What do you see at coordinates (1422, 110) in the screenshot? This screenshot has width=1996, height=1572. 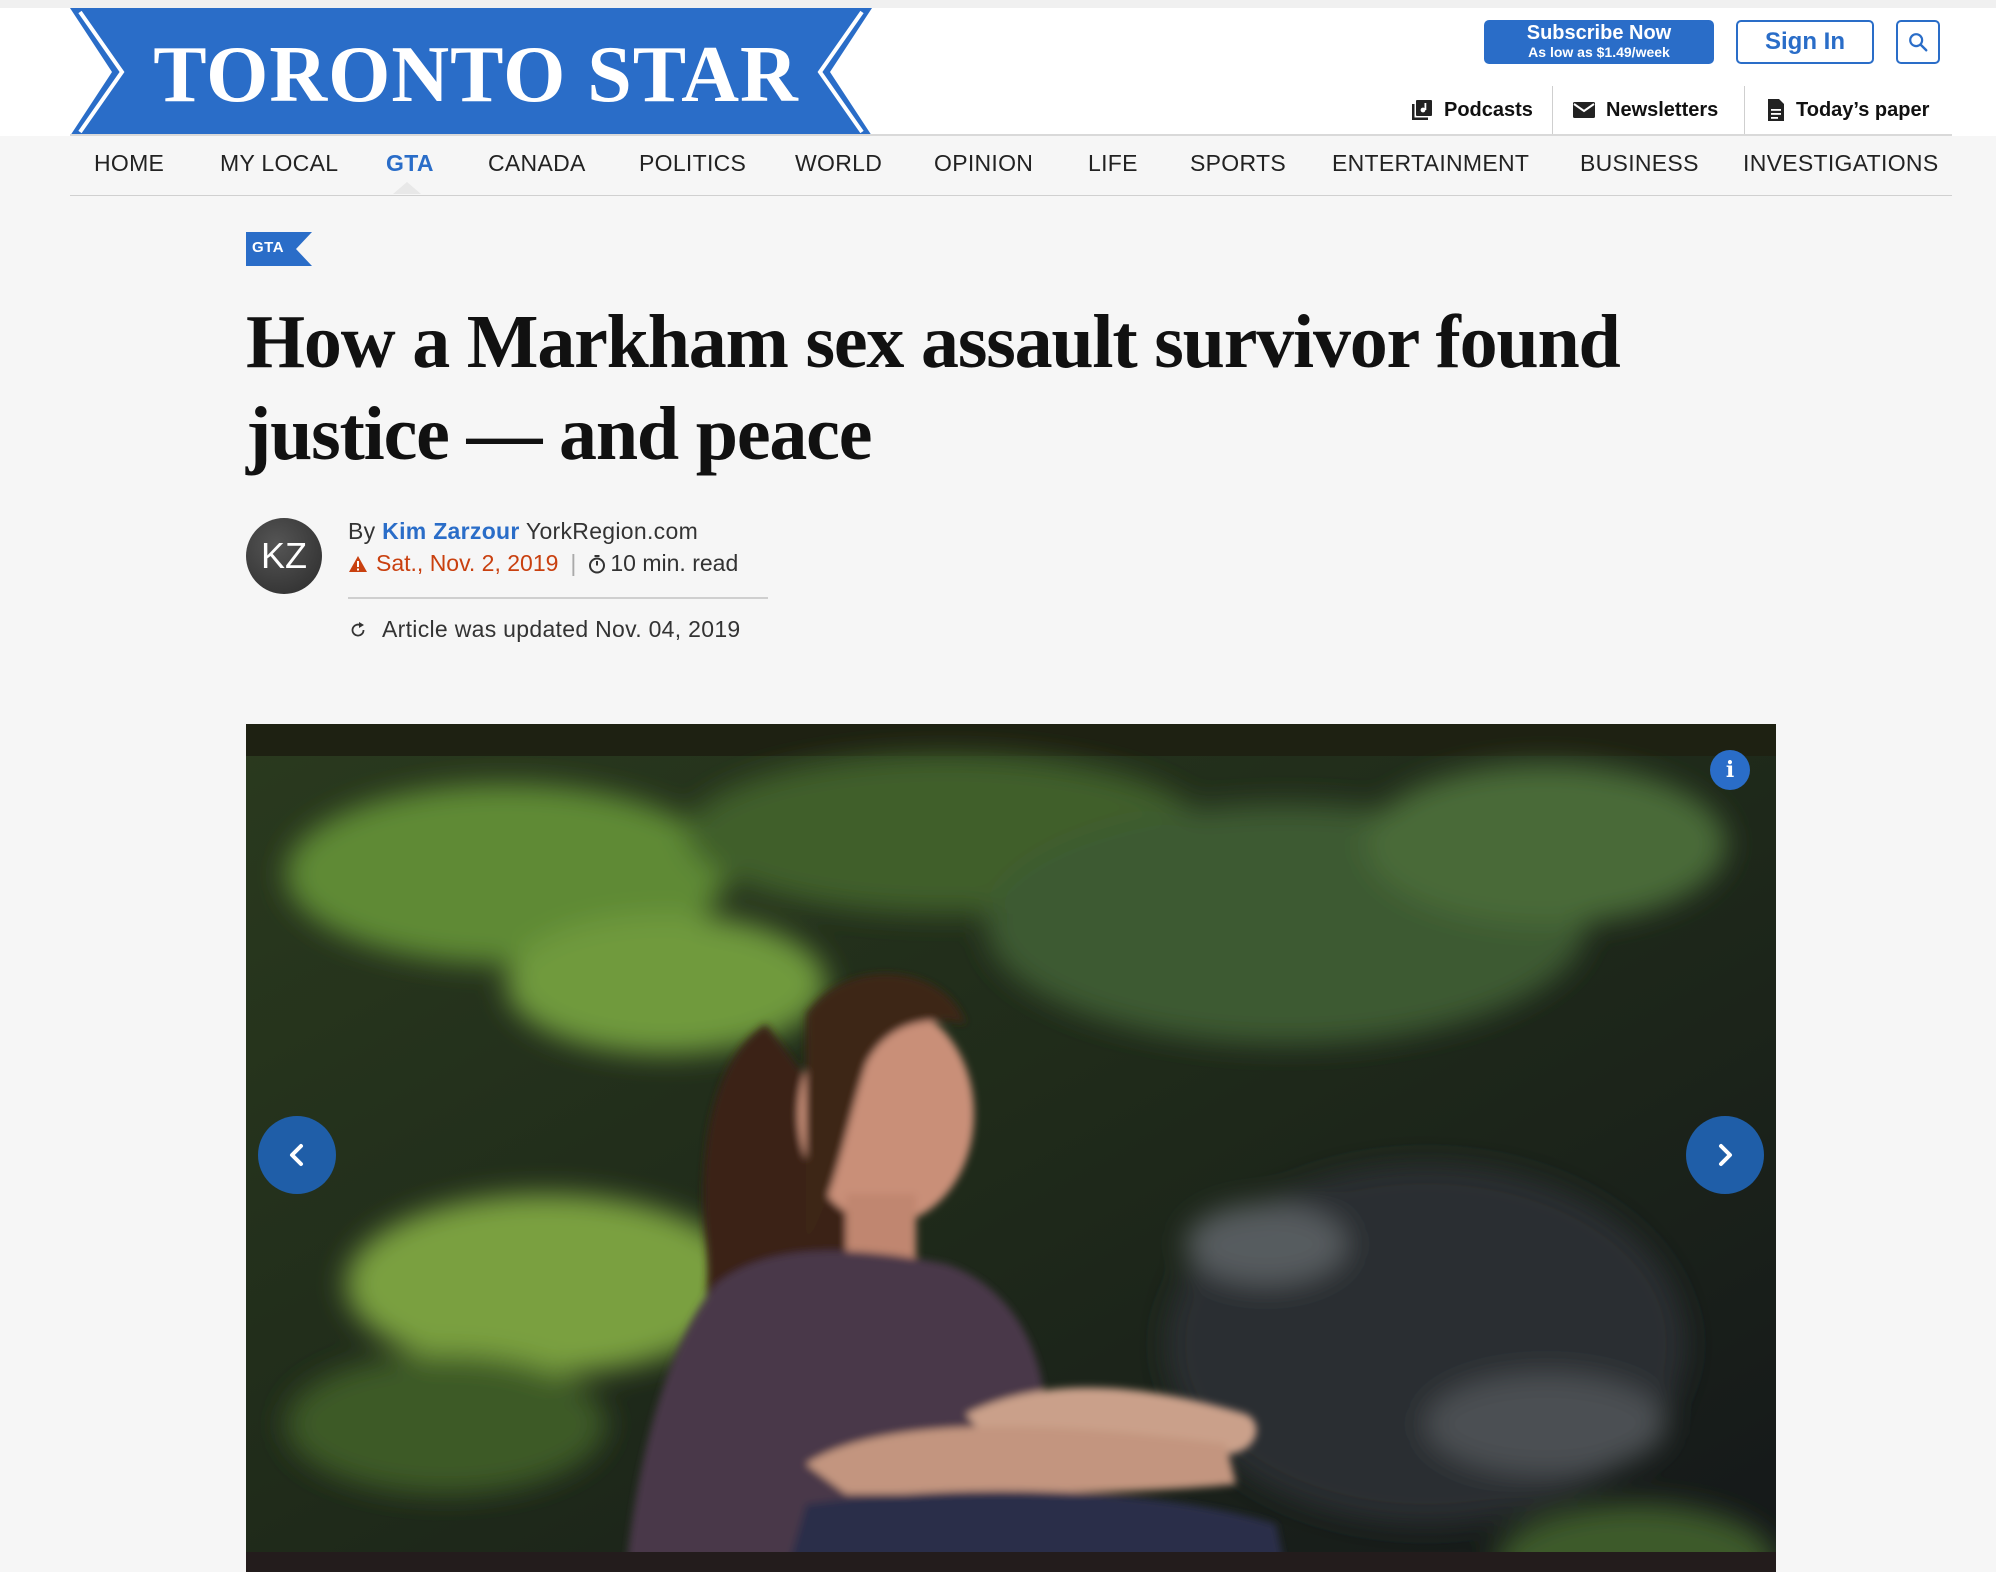 I see `podcast-icon` at bounding box center [1422, 110].